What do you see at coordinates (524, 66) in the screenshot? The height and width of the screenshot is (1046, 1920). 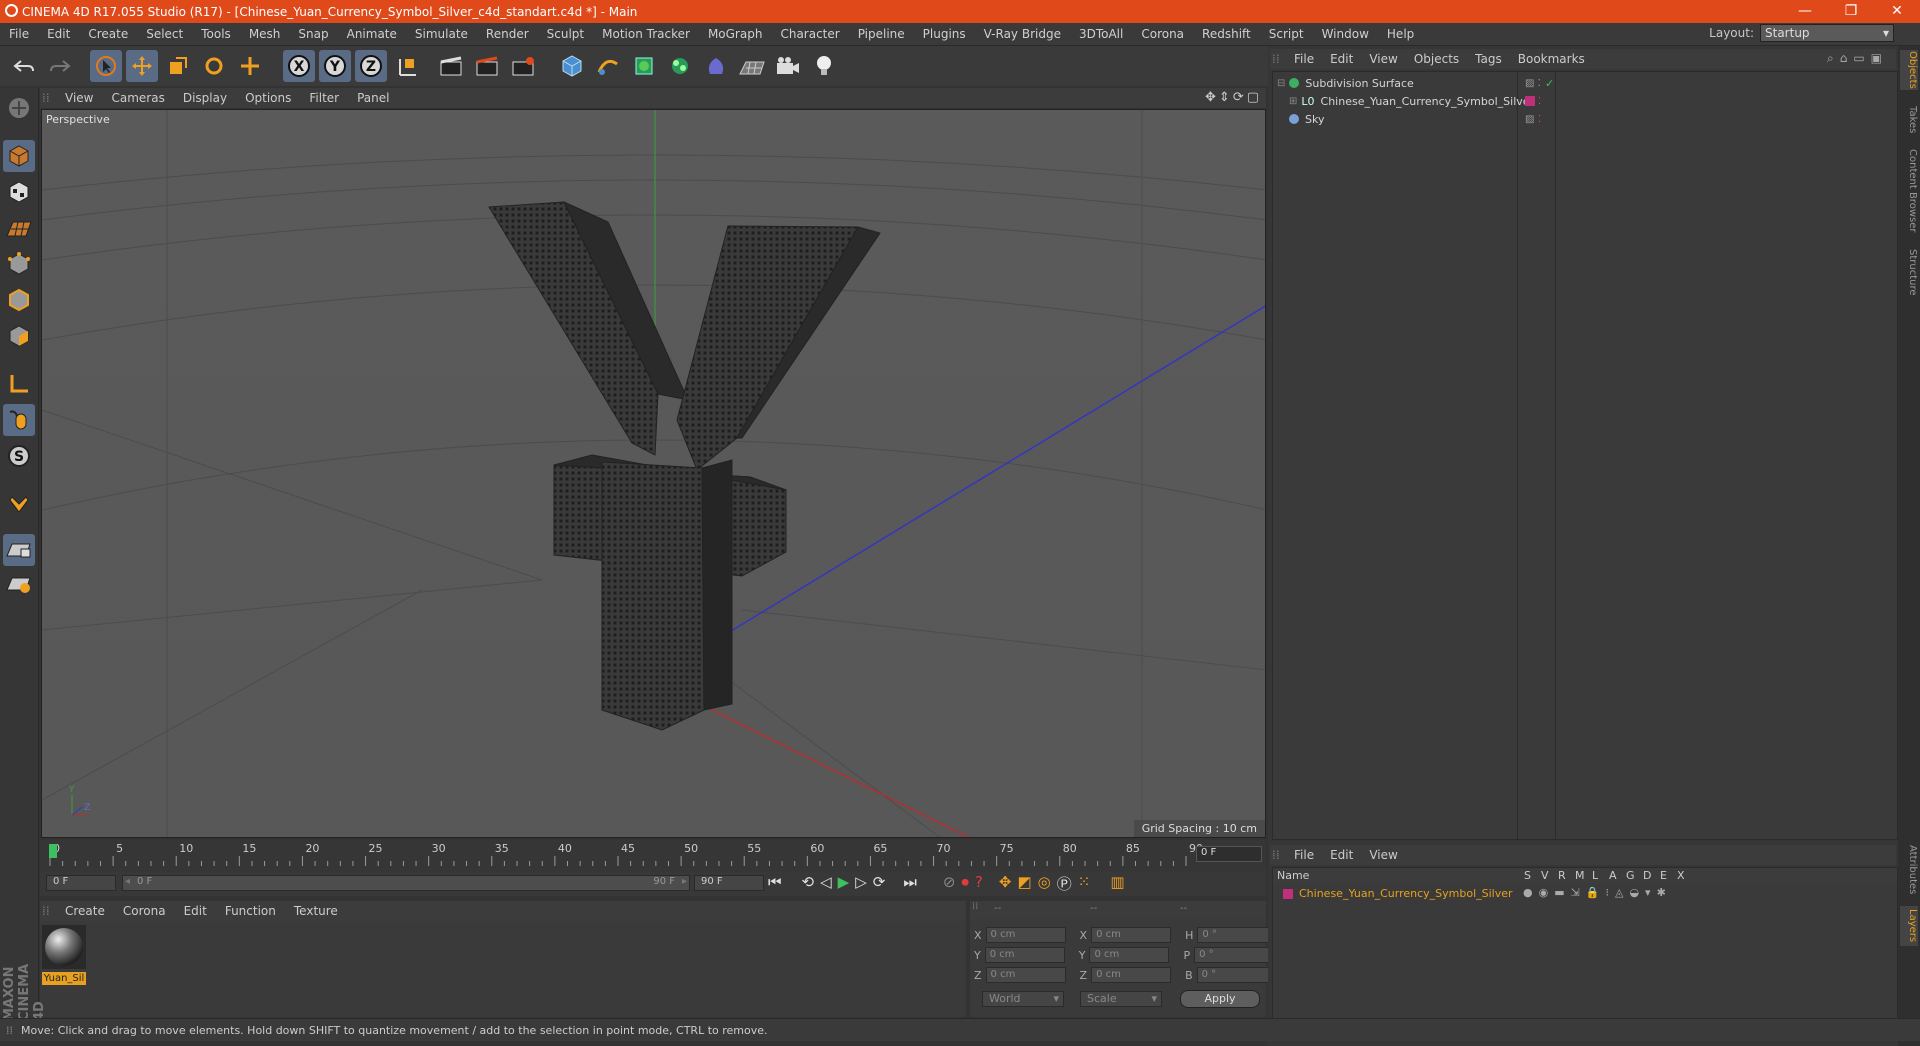 I see `render-settings-button` at bounding box center [524, 66].